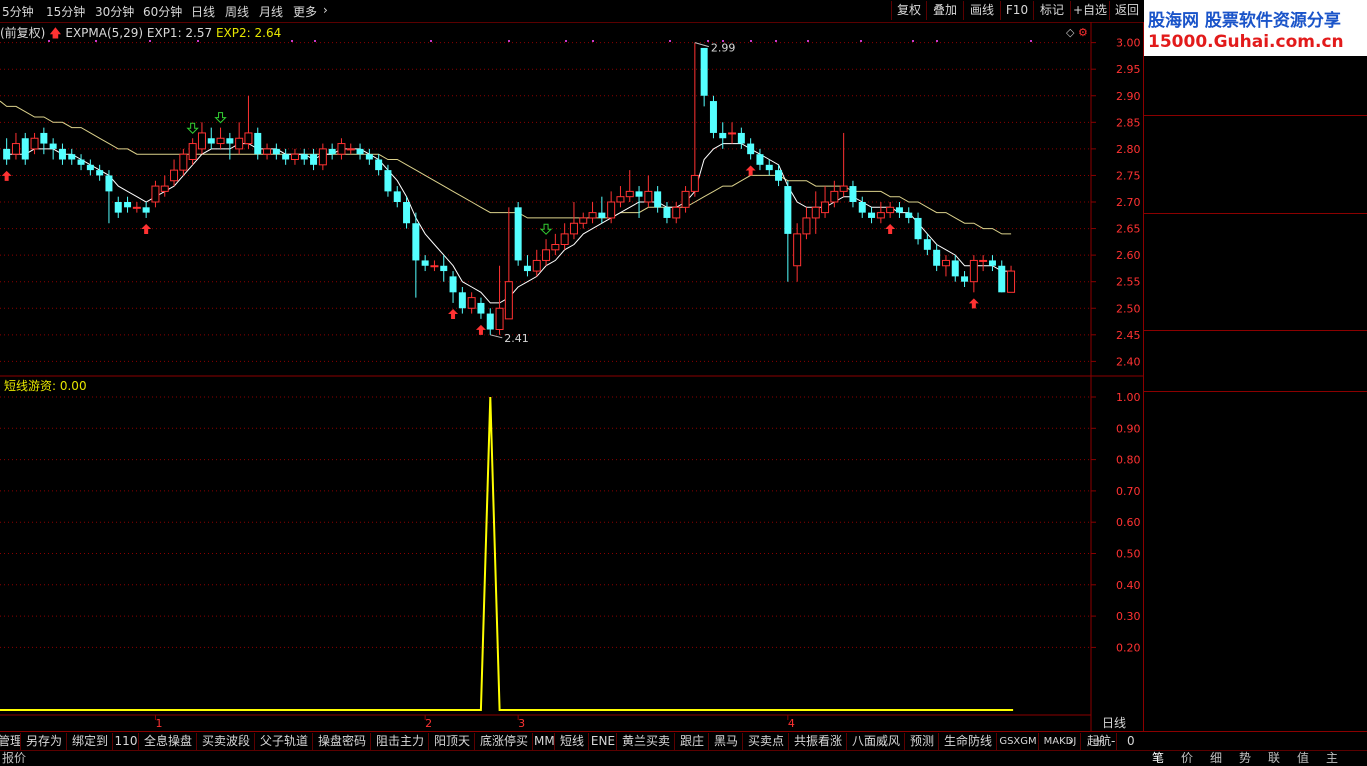 The height and width of the screenshot is (766, 1367). Describe the element at coordinates (1060, 741) in the screenshot. I see `indicator-tab: MAKDJ` at that location.